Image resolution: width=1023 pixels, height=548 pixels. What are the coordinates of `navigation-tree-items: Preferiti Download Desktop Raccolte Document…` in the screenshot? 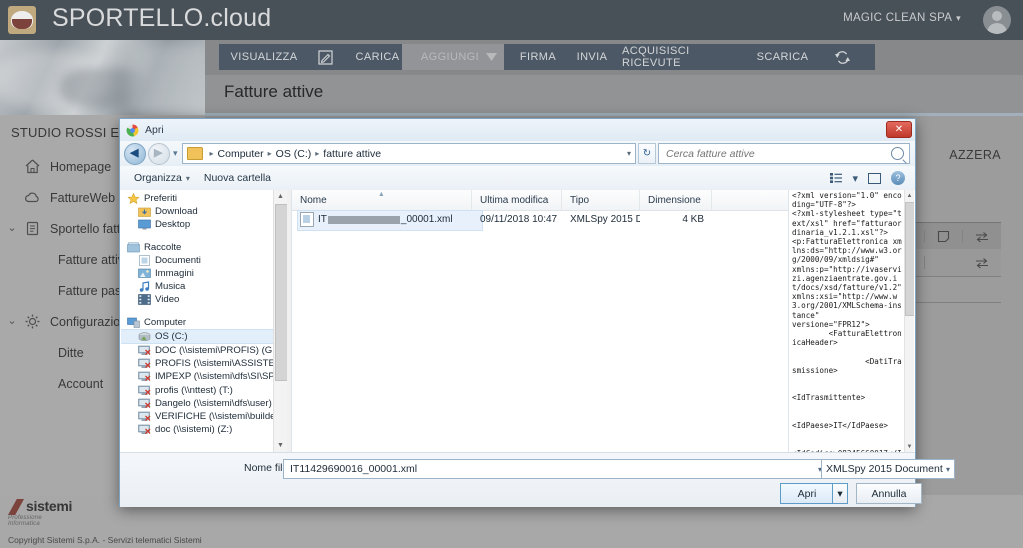 It's located at (204, 314).